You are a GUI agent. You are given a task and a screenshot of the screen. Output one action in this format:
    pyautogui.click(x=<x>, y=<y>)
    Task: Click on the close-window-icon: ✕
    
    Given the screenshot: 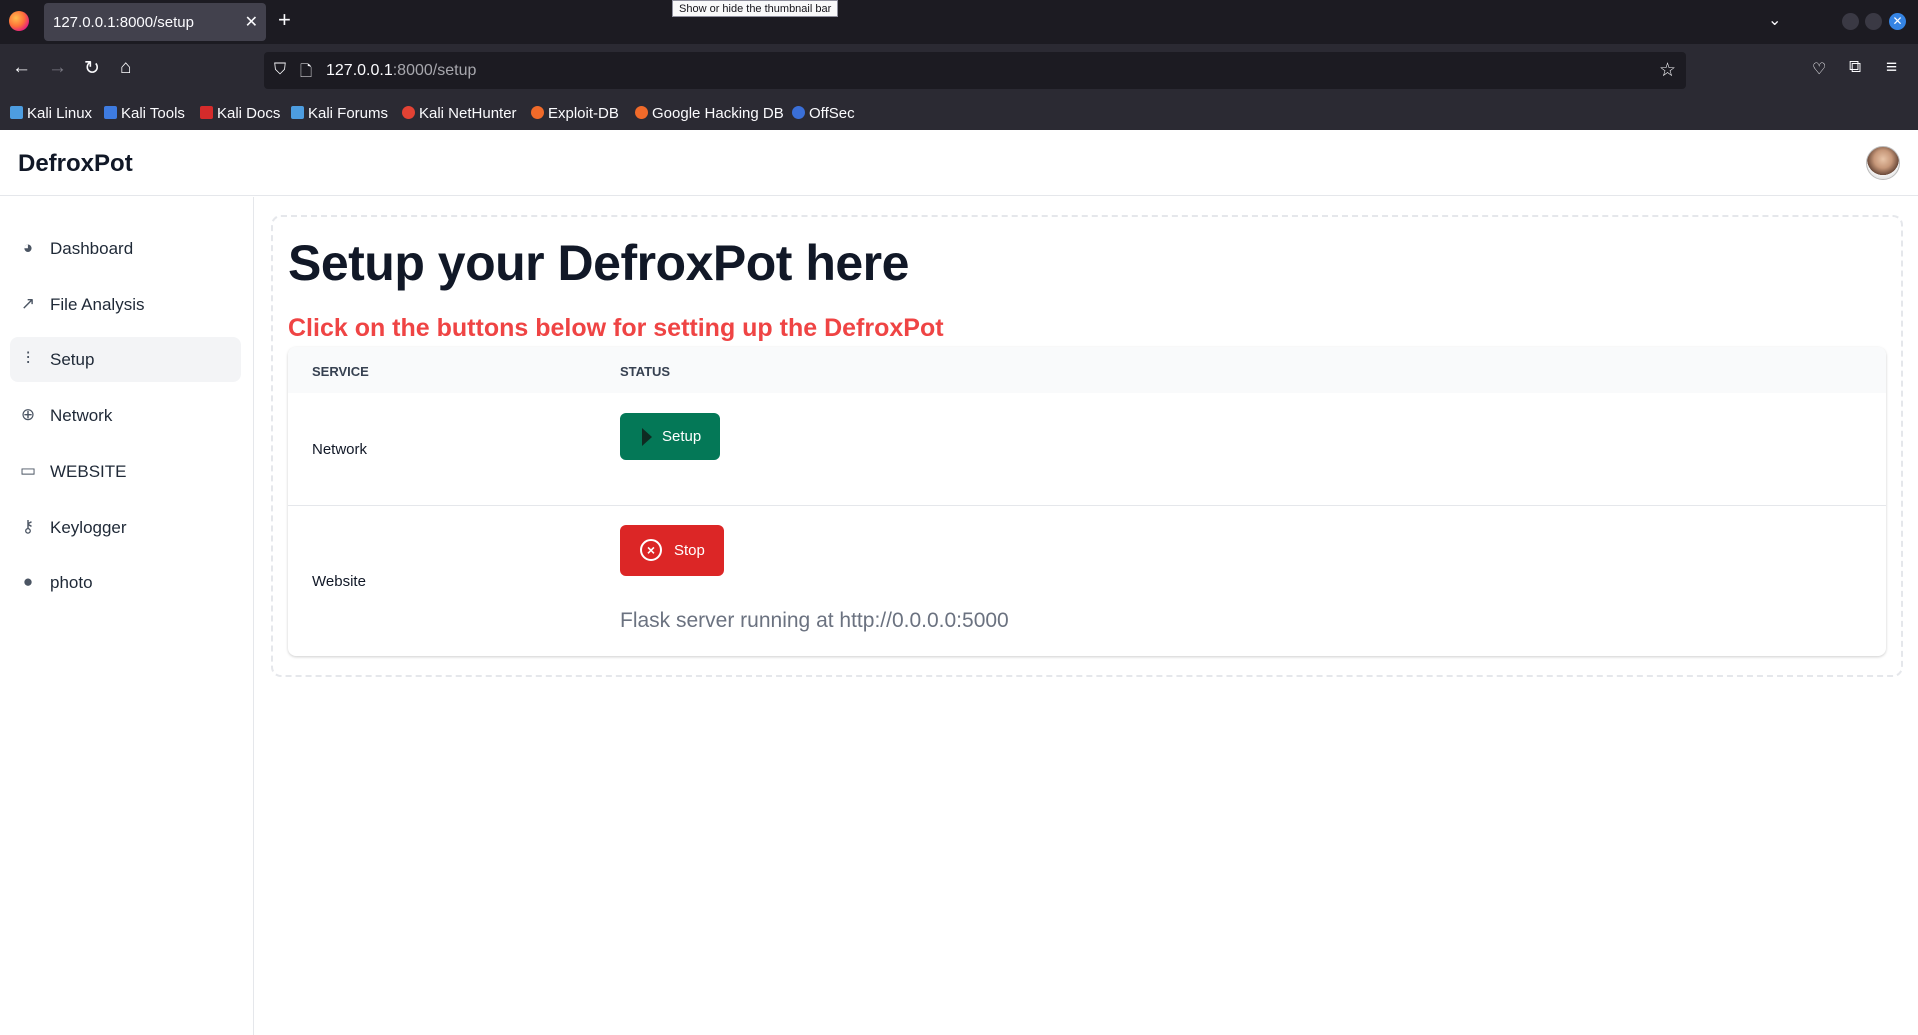 What is the action you would take?
    pyautogui.click(x=1897, y=21)
    